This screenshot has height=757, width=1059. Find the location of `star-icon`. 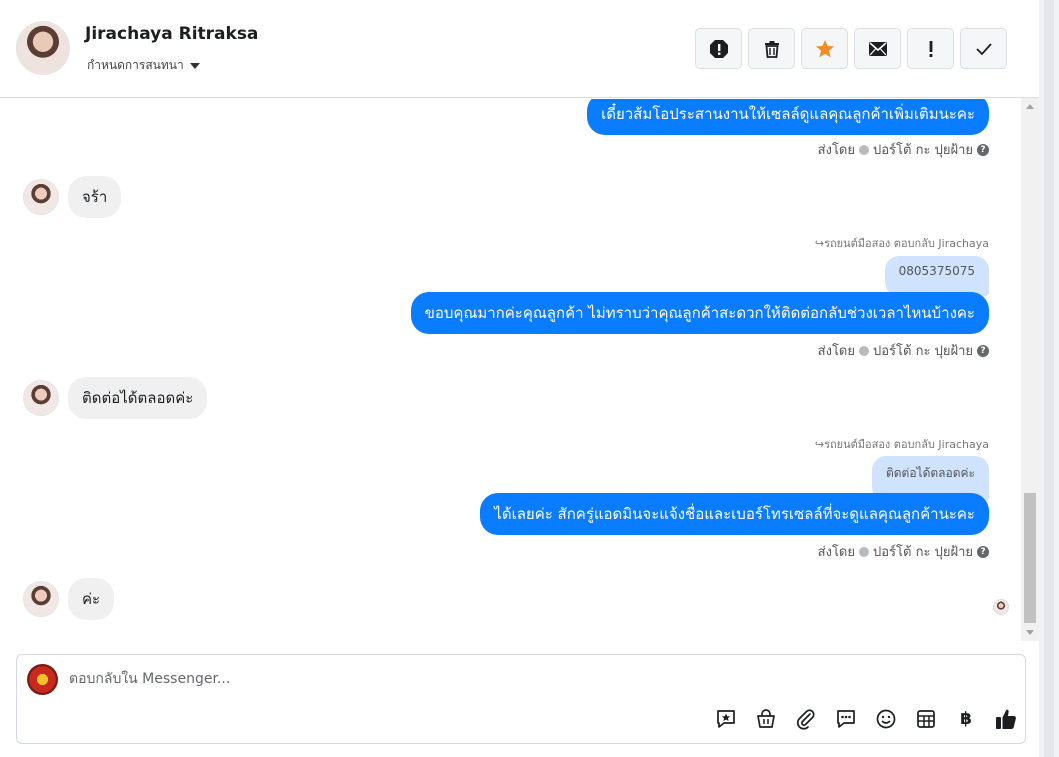

star-icon is located at coordinates (824, 48).